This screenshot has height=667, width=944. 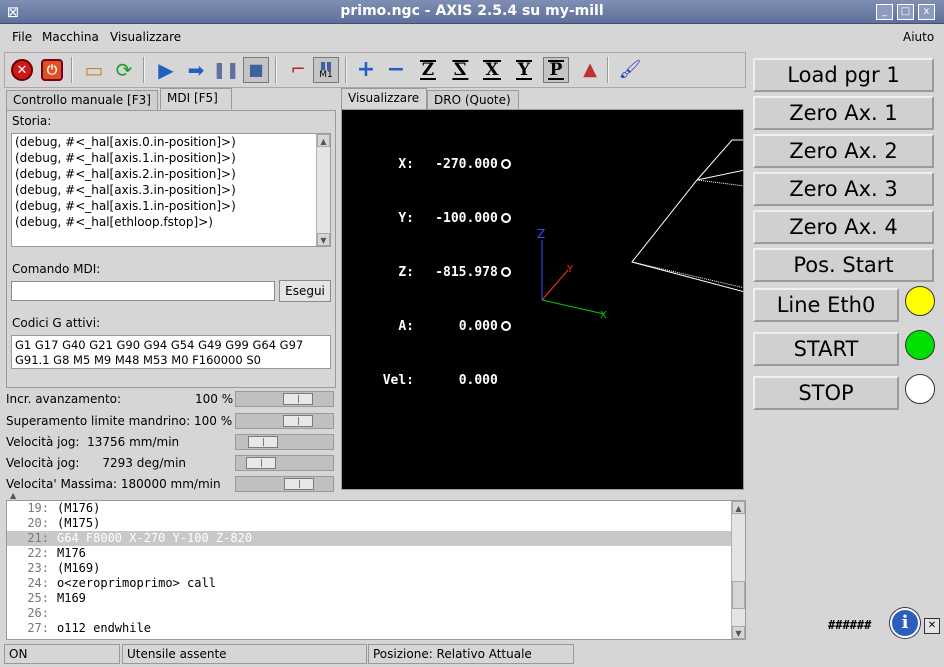 I want to click on rotate-view-button: ▲, so click(x=590, y=70).